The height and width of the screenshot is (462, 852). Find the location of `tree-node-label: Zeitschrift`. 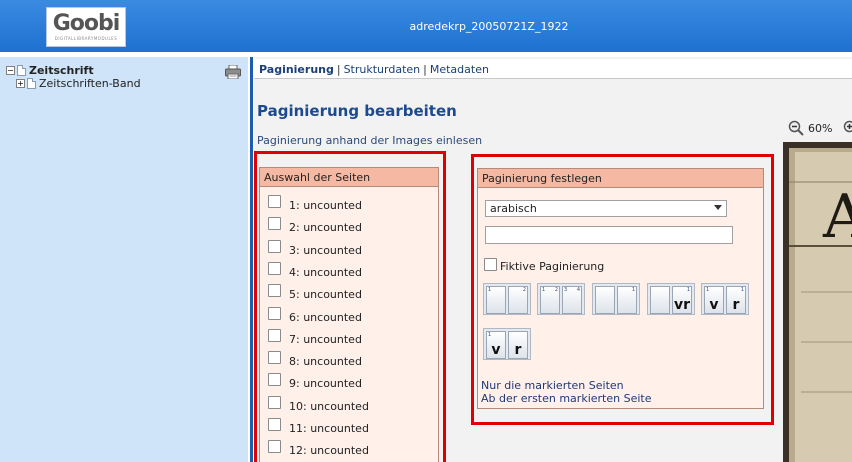

tree-node-label: Zeitschrift is located at coordinates (61, 70).